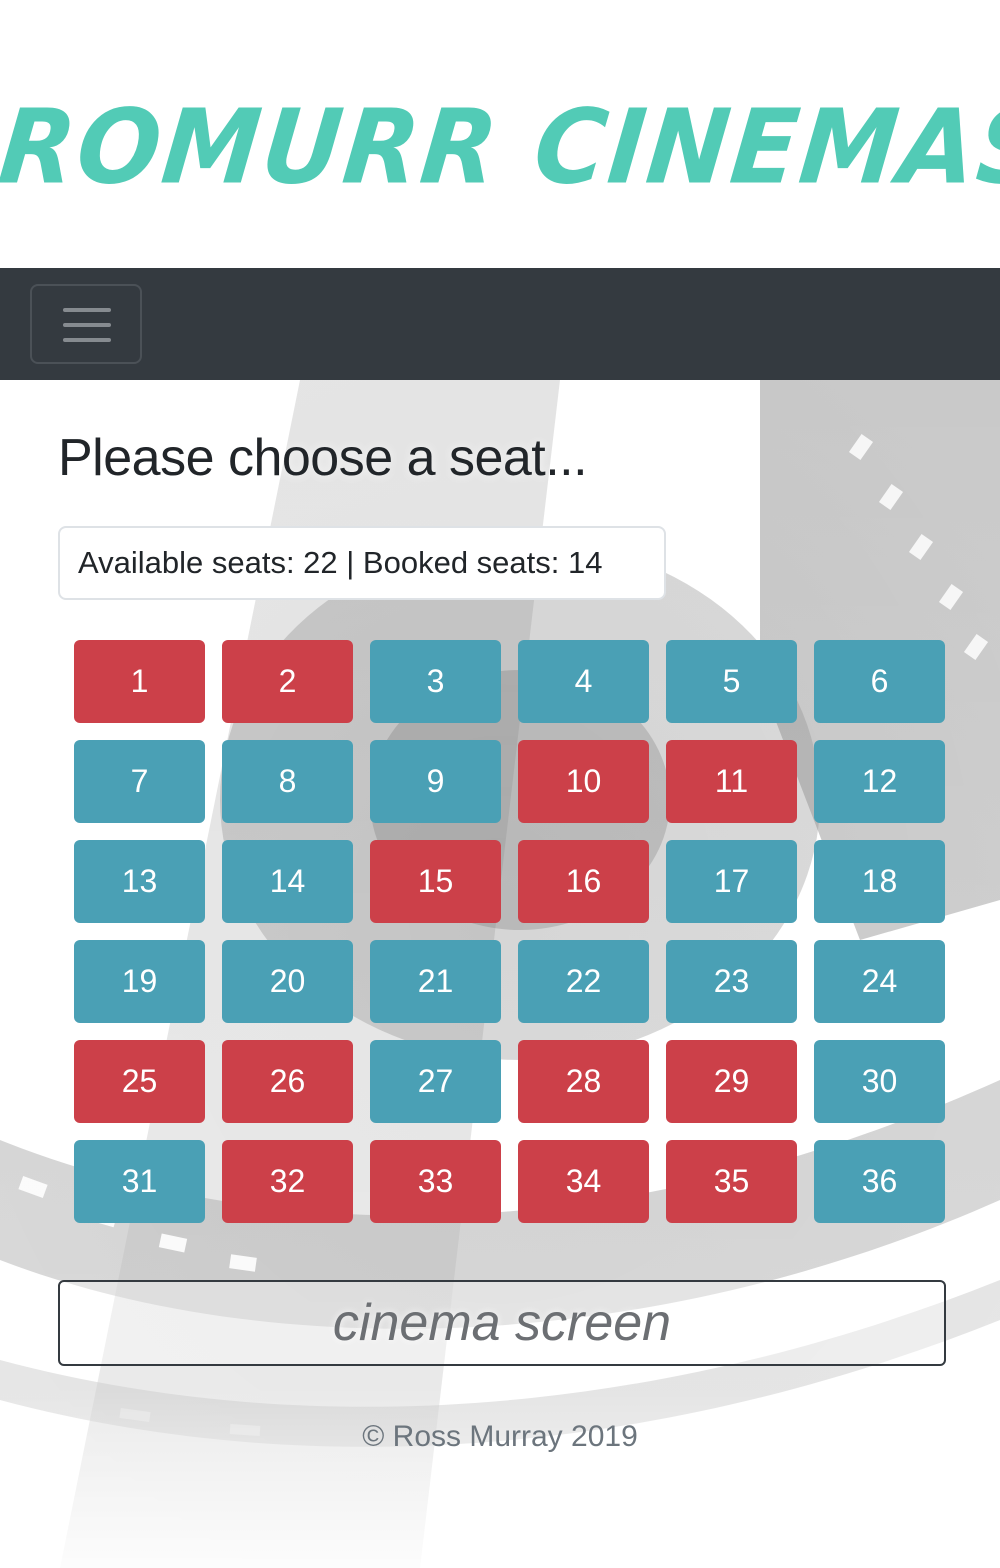  I want to click on seat-button-20: 20, so click(287, 981).